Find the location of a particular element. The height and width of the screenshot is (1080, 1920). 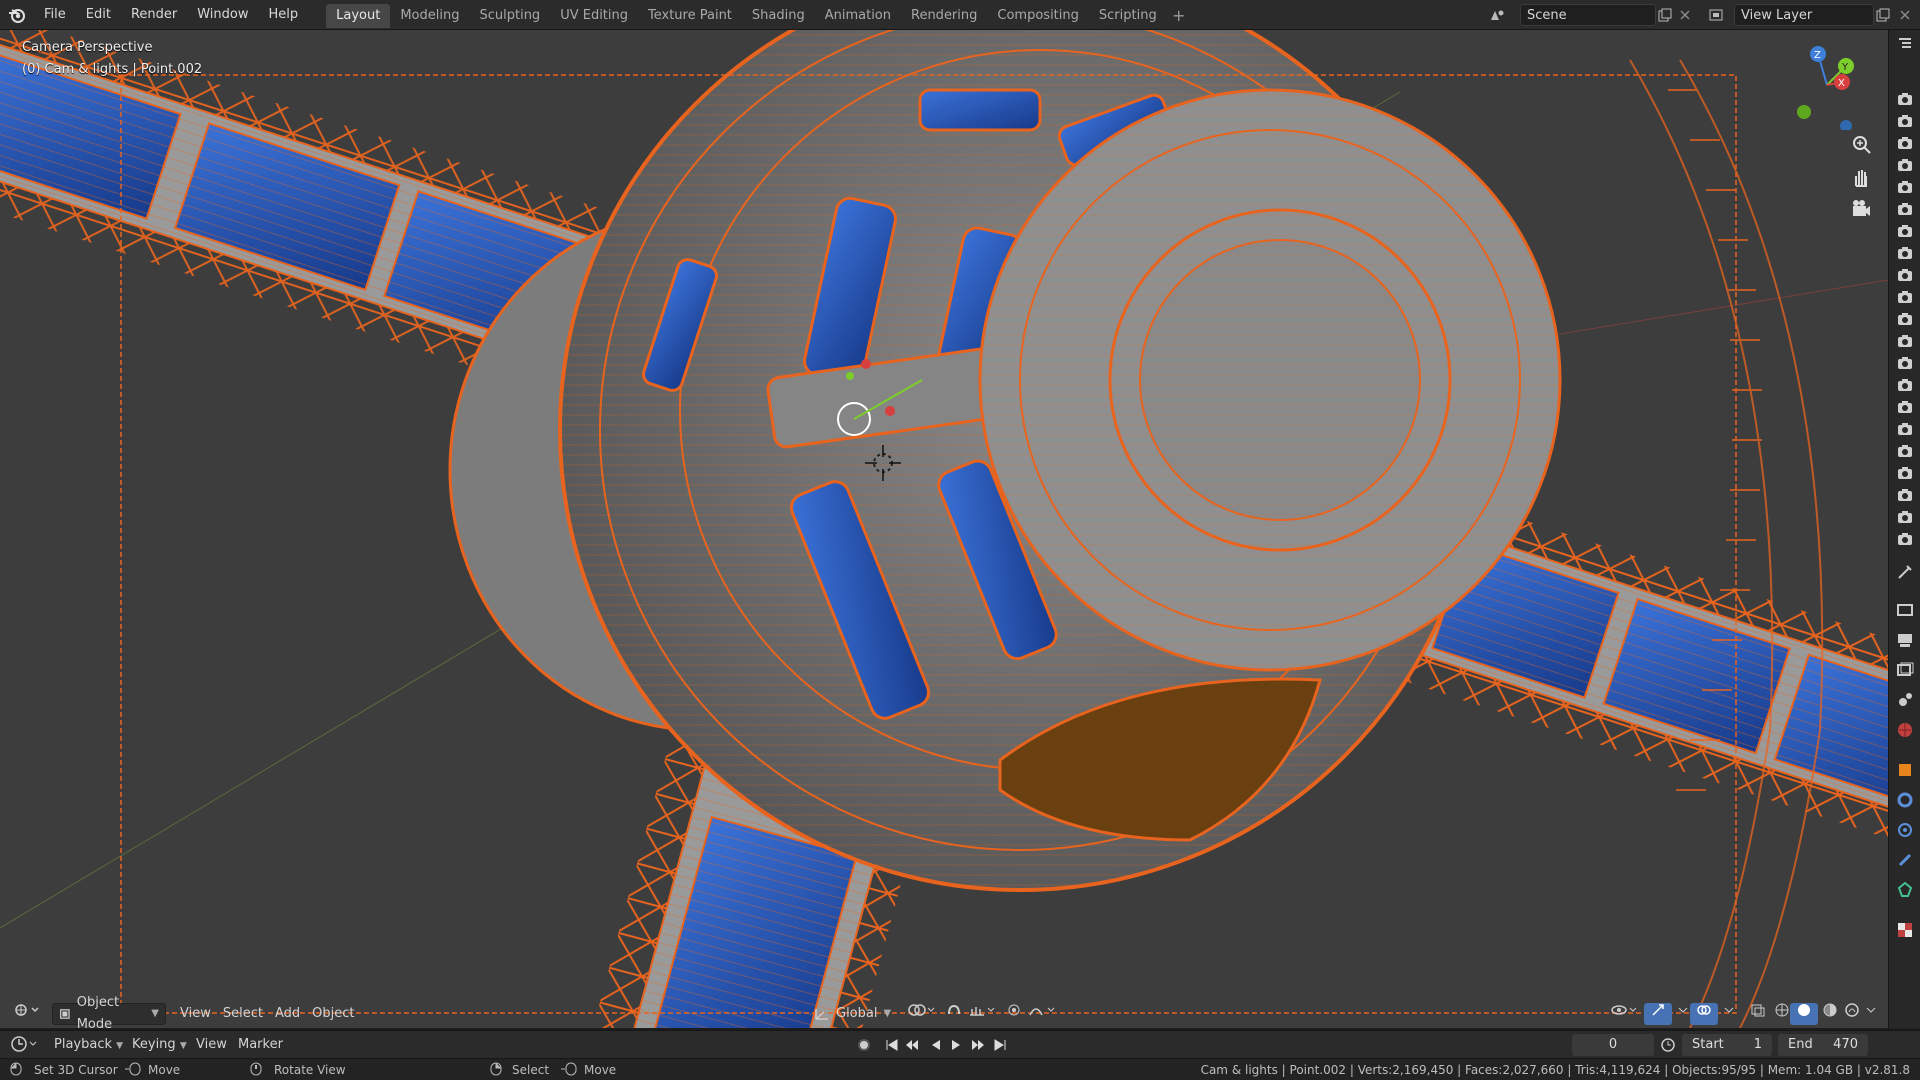

overlays-options-icon is located at coordinates (1729, 1014).